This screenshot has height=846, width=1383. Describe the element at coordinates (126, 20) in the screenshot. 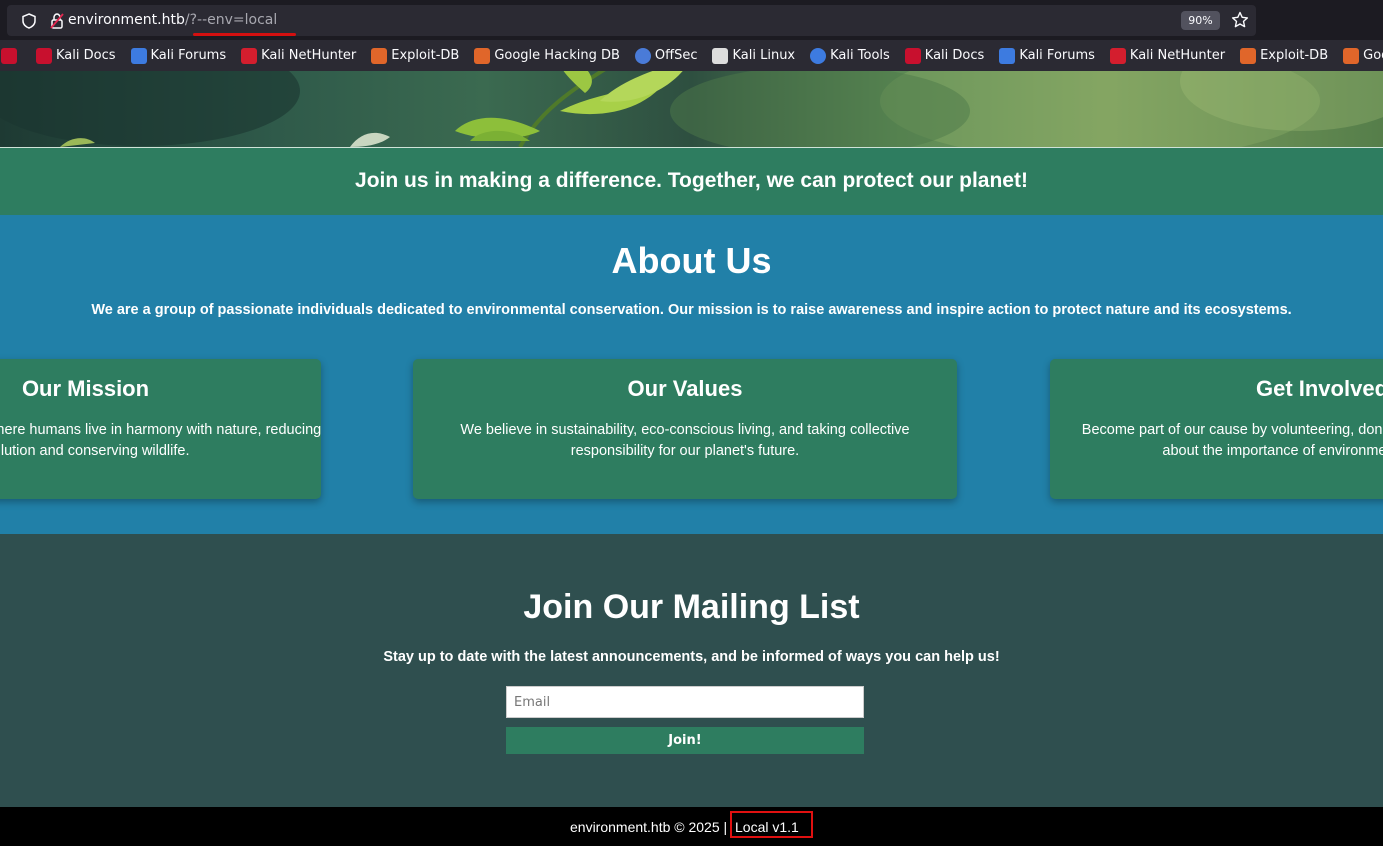

I see `url-host: environment.htb` at that location.